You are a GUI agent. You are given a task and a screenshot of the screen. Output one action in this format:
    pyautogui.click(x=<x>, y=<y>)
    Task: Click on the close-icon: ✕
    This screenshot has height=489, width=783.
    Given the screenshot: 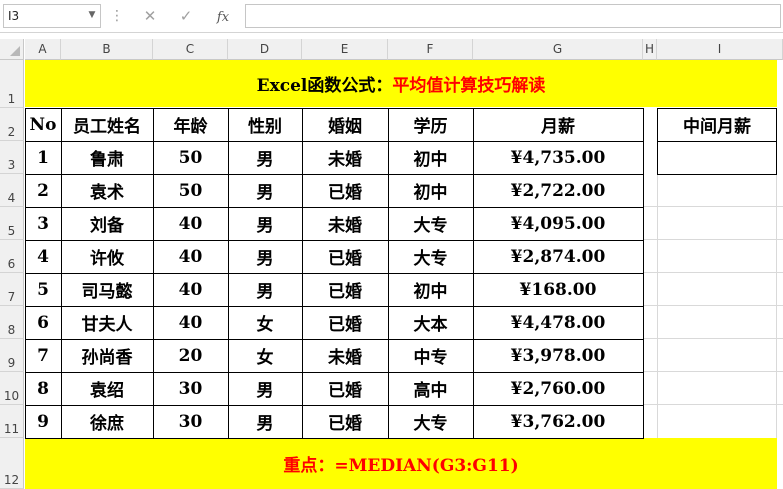 What is the action you would take?
    pyautogui.click(x=150, y=16)
    